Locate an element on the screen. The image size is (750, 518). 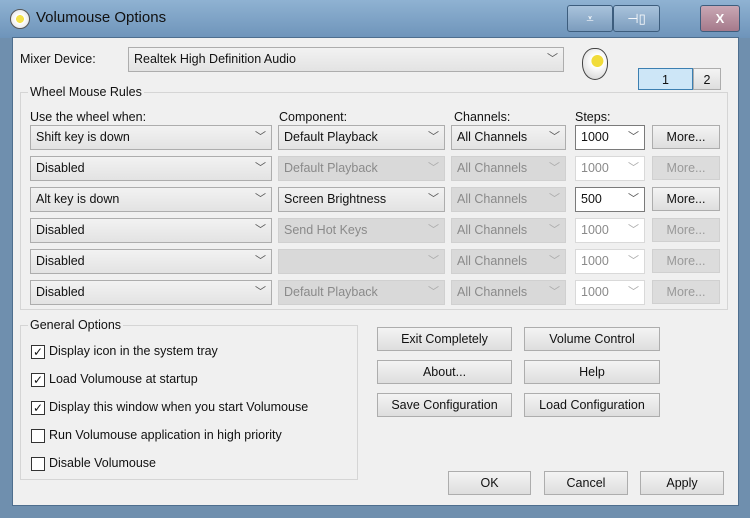
mixer-label: Mixer Device: is located at coordinates (58, 59).